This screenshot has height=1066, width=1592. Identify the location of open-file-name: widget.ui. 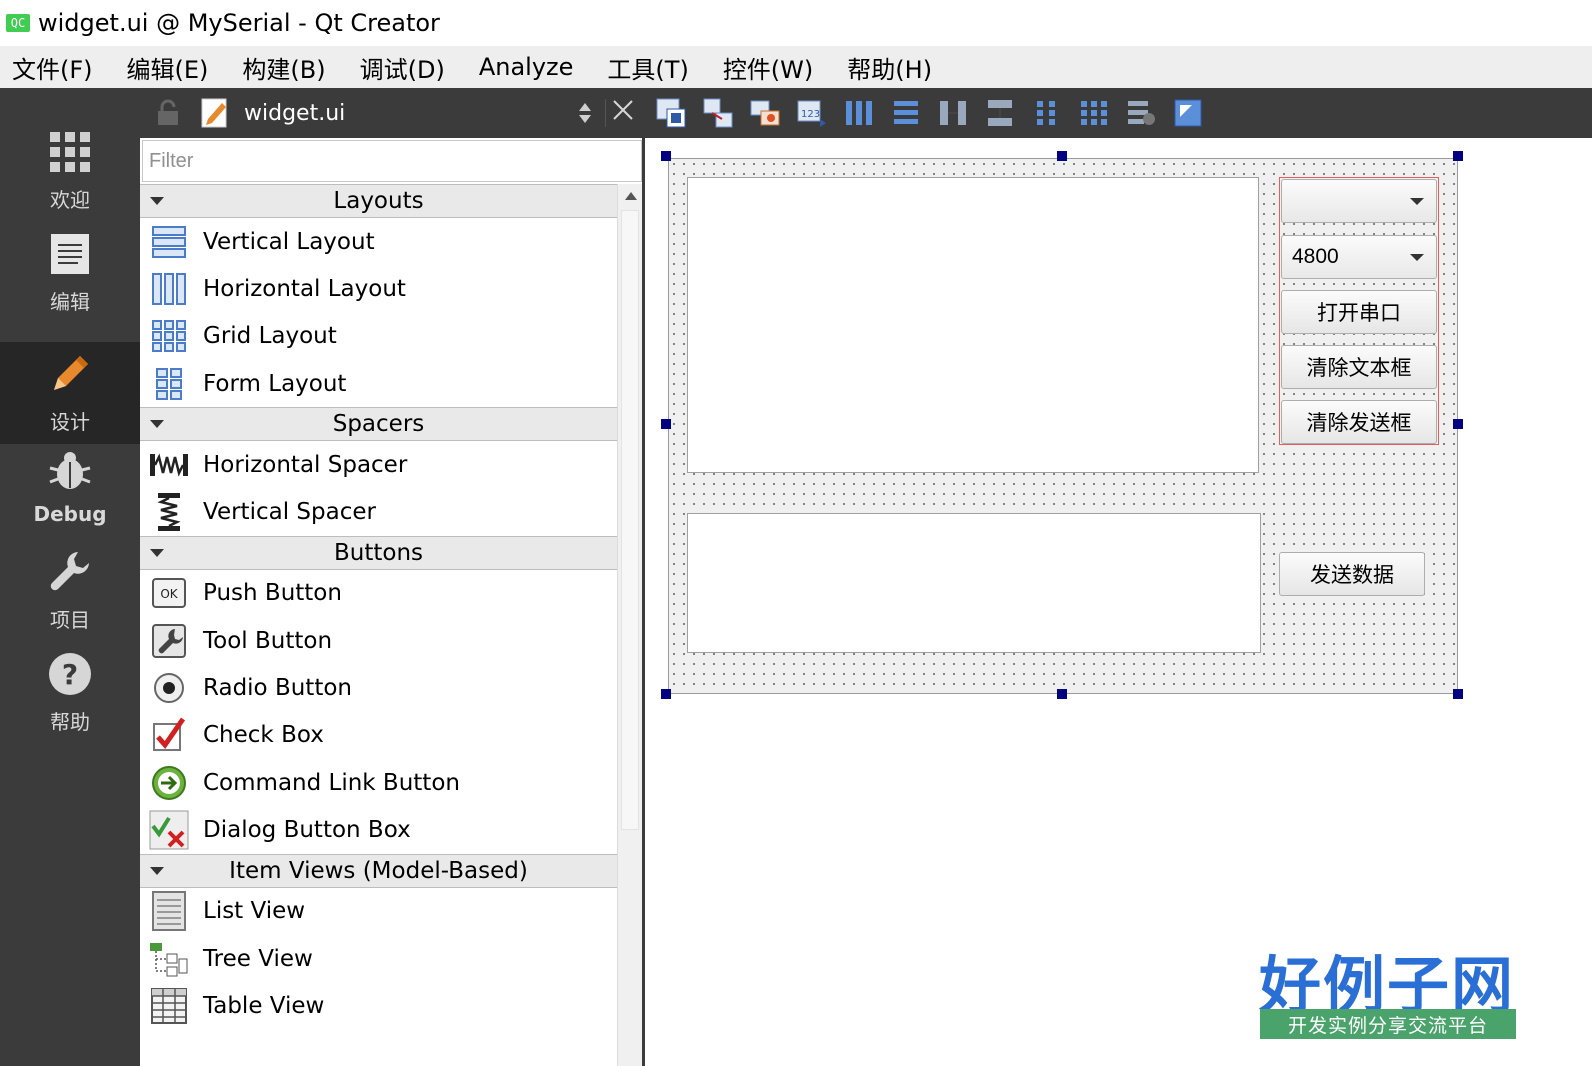
(410, 113).